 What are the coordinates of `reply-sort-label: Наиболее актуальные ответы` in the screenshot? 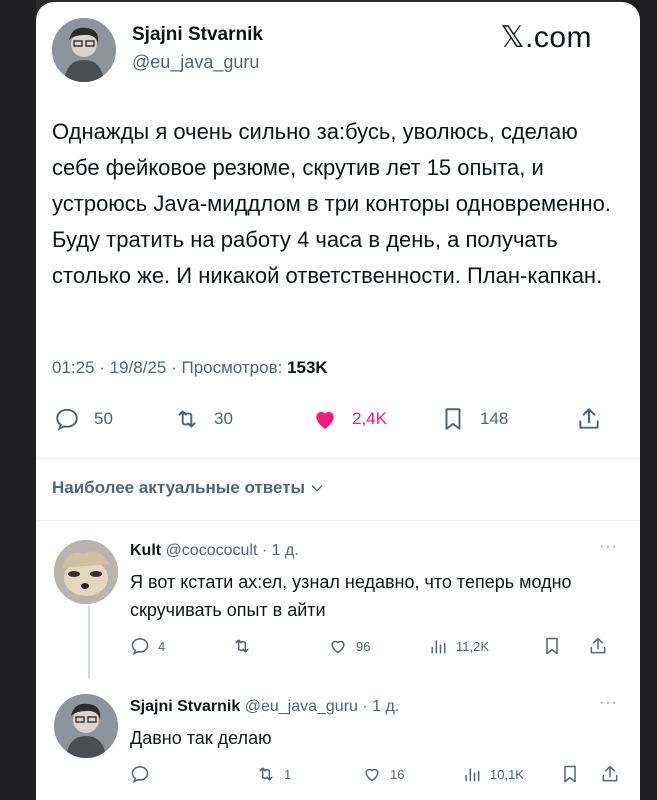 It's located at (179, 487).